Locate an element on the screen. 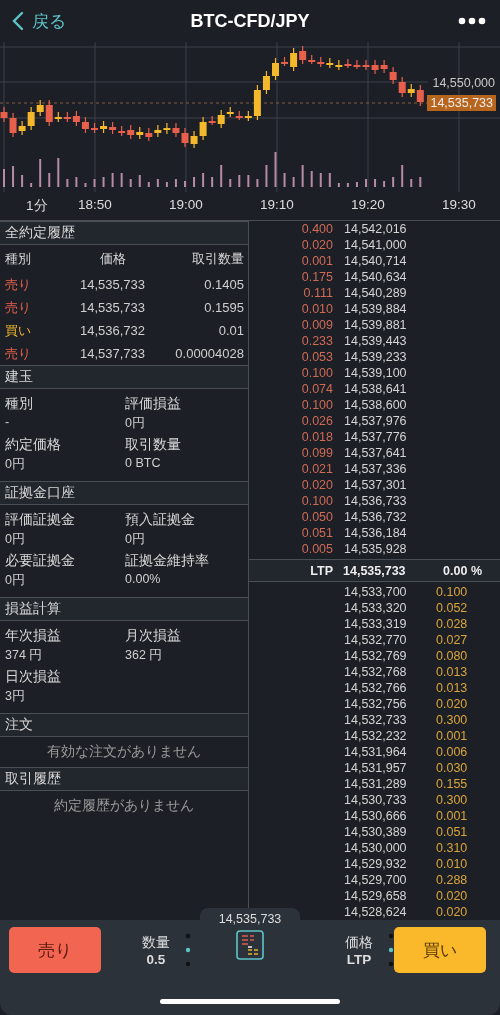  time-axis-label: 19:20 is located at coordinates (368, 204).